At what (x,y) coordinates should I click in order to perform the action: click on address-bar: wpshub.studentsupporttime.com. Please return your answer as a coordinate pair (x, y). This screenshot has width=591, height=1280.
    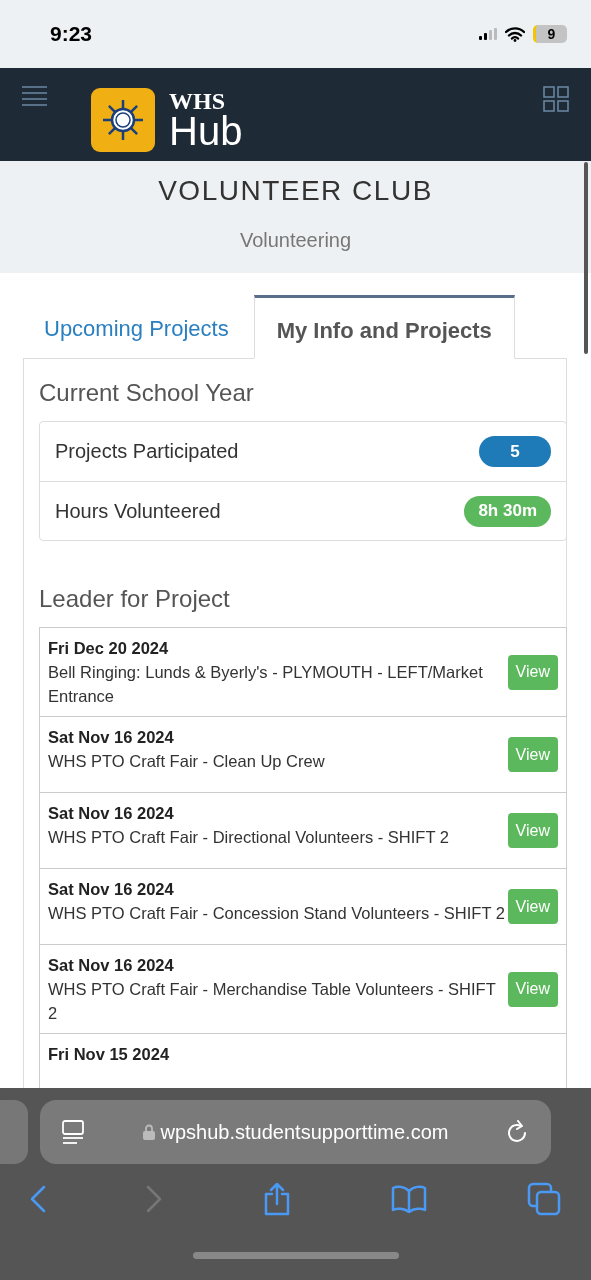
    Looking at the image, I should click on (295, 1132).